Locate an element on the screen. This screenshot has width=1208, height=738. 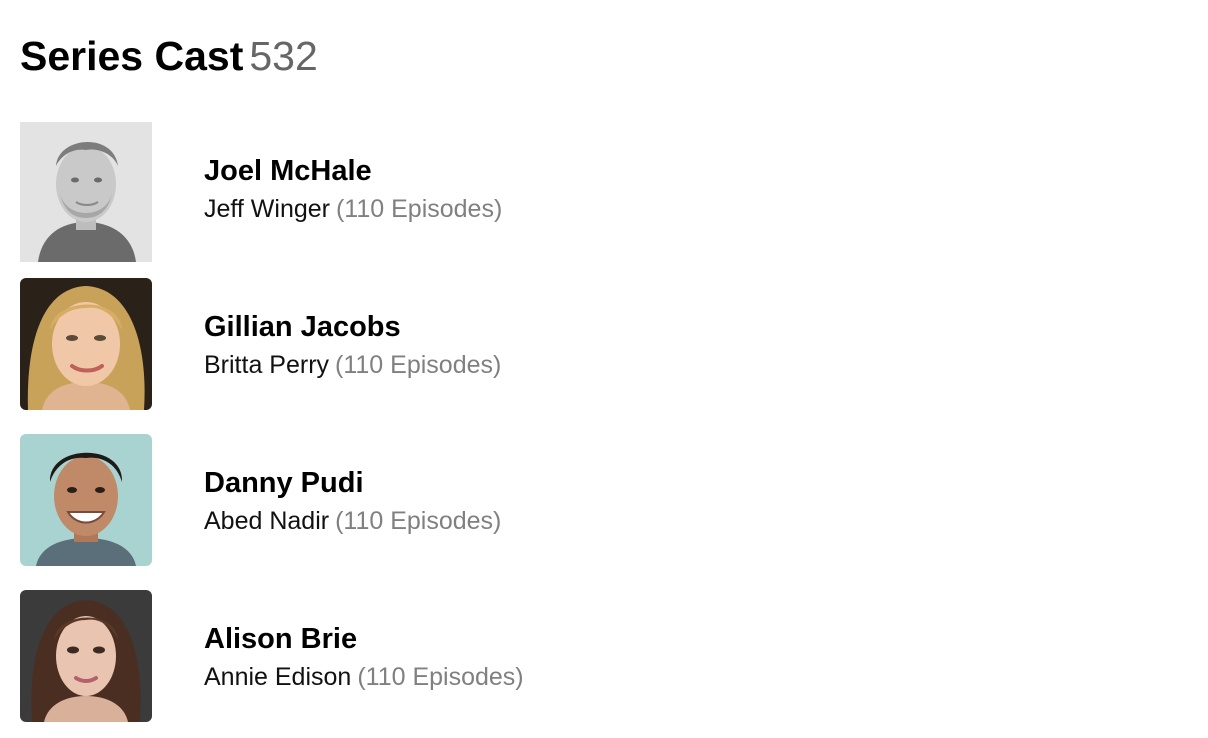
cast-info: Alison Brie Annie Edison (110 Episodes) is located at coordinates (364, 658).